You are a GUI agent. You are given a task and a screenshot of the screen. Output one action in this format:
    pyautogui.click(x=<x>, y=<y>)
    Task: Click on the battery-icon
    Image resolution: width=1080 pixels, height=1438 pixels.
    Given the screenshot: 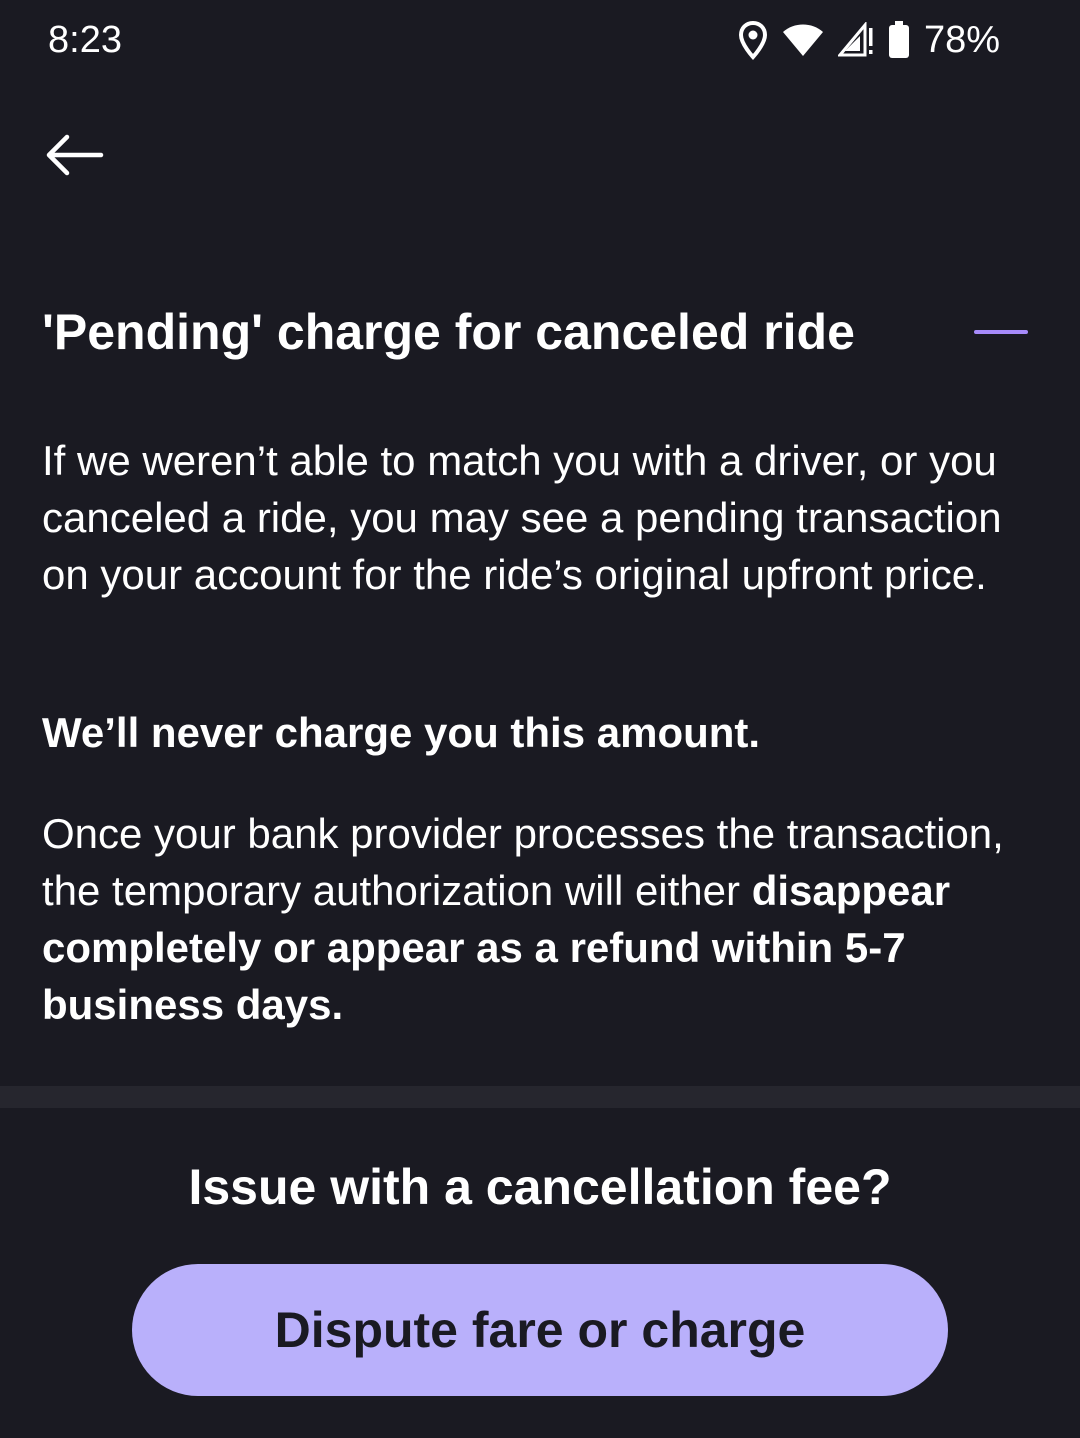 What is the action you would take?
    pyautogui.click(x=899, y=40)
    